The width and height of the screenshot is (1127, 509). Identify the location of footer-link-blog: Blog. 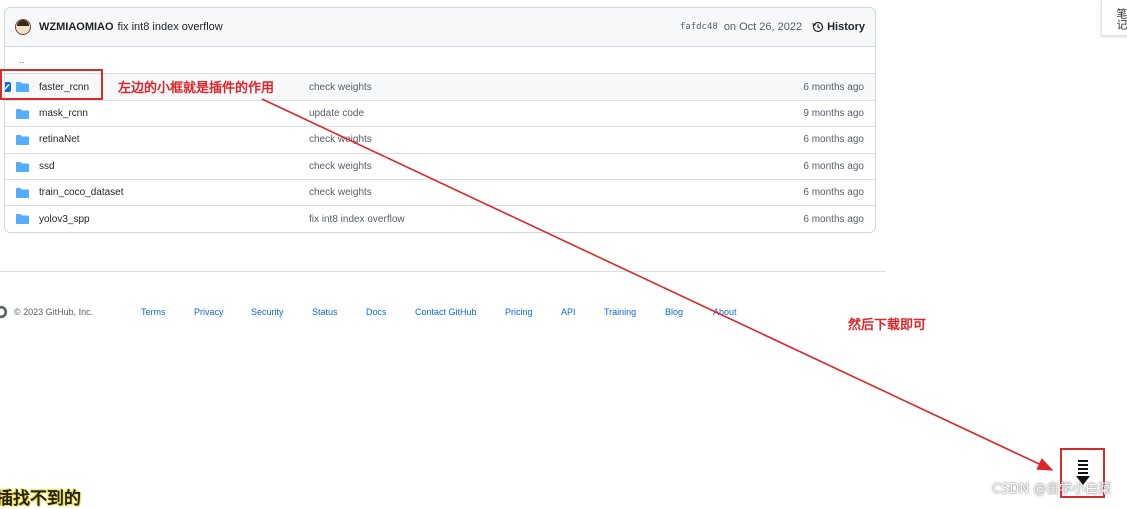
(674, 312).